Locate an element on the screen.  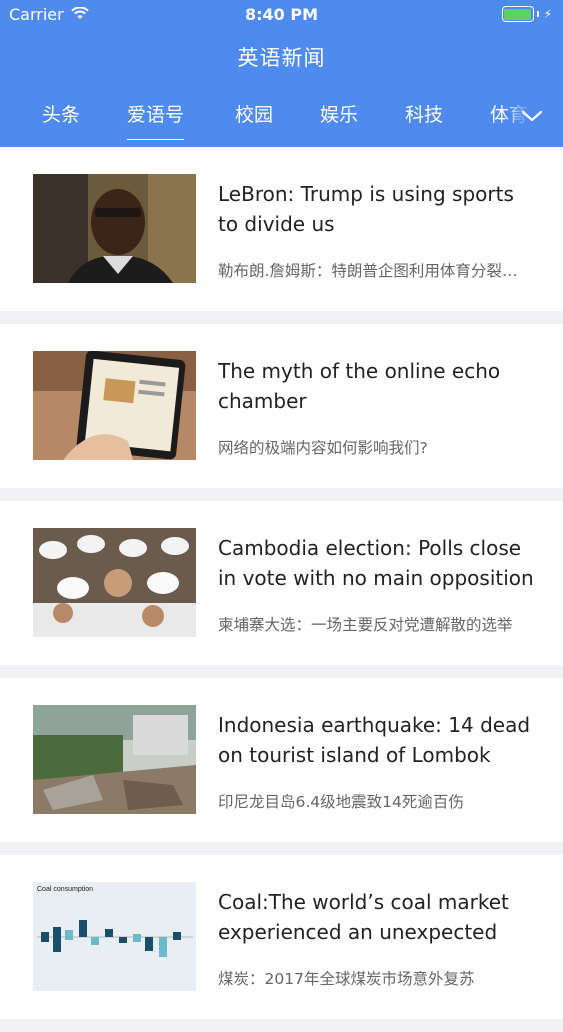
thumbnail-caption: Coal consumption is located at coordinates (65, 889).